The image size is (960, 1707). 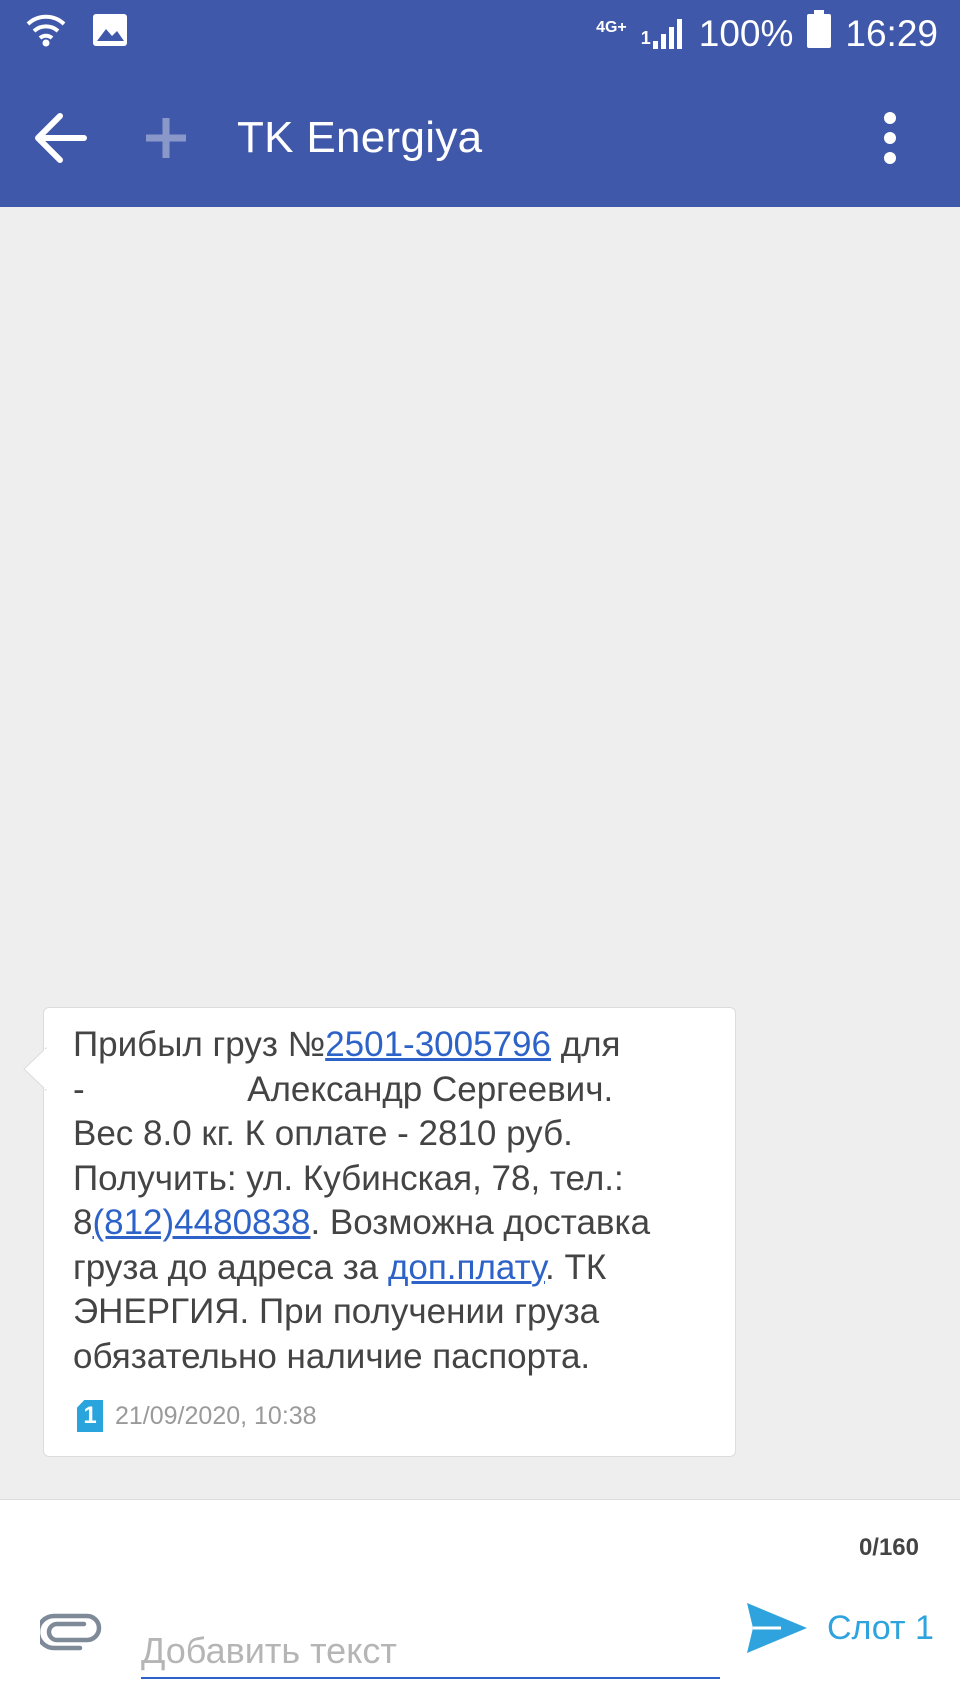 I want to click on message-text-part: Прибыл груз №, so click(x=199, y=1044).